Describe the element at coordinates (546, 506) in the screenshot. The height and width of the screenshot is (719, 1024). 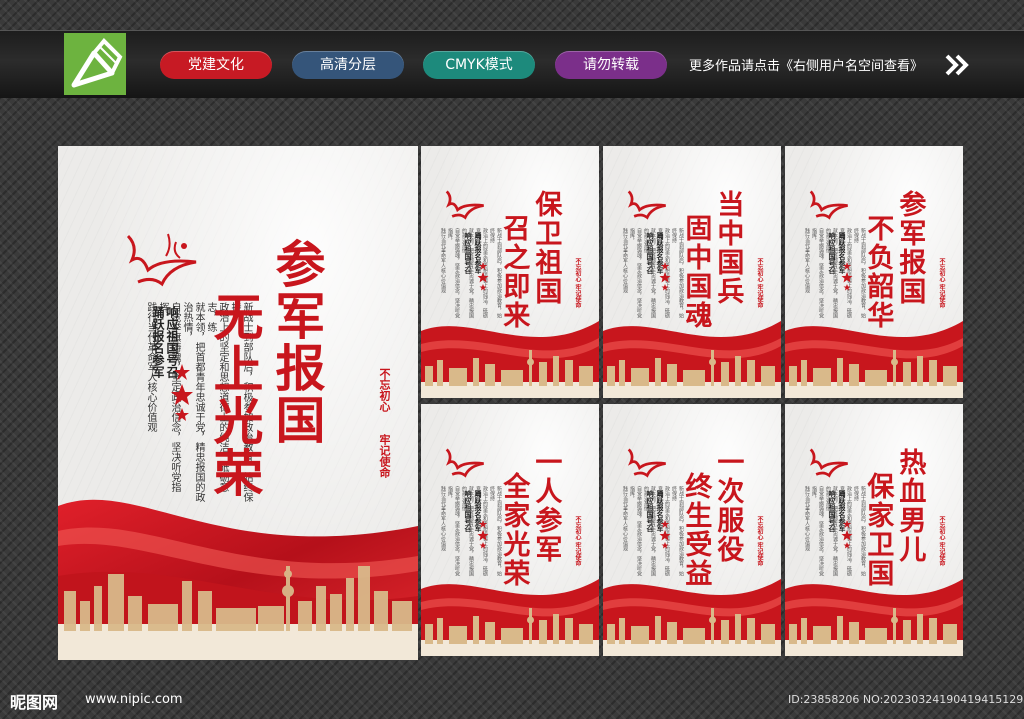
I see `poster-title-col-1: 一人参军` at that location.